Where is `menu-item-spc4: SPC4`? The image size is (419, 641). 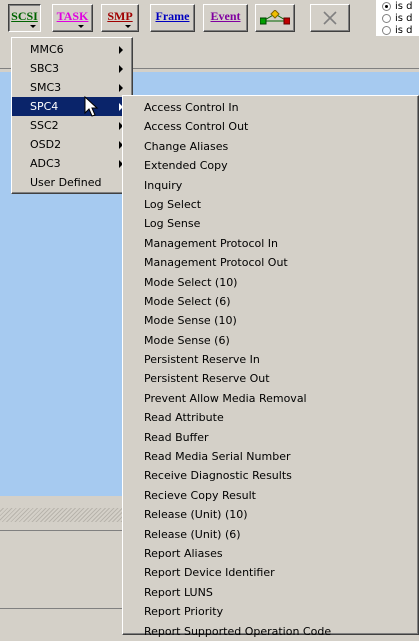 menu-item-spc4: SPC4 is located at coordinates (72, 106).